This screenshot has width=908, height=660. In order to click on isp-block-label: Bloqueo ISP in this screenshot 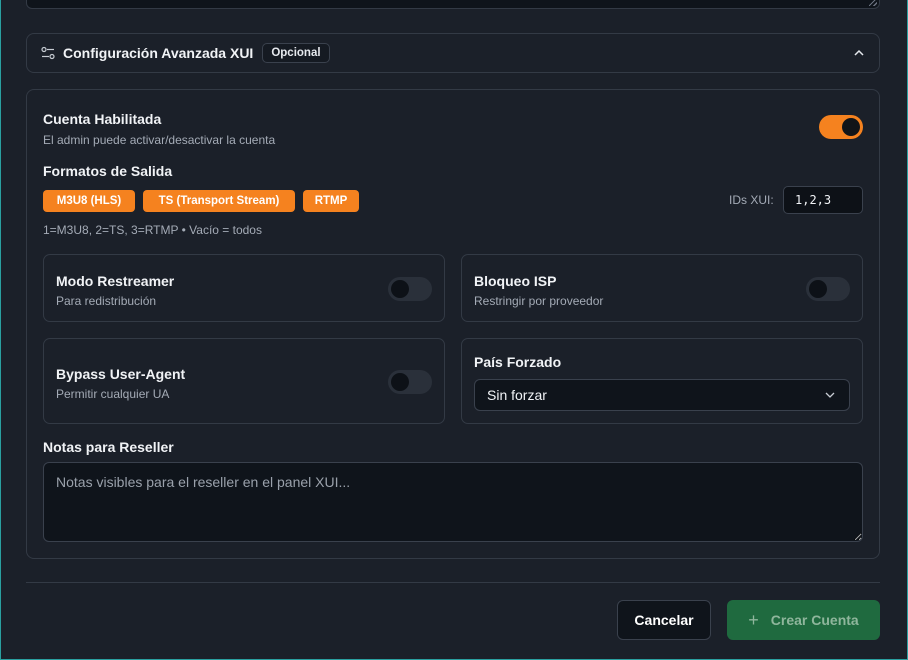, I will do `click(515, 281)`.